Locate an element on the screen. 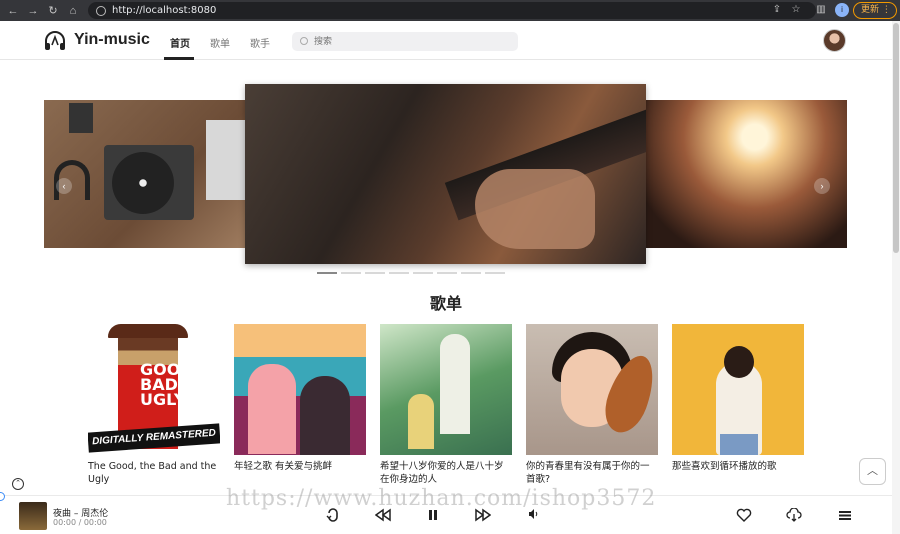 This screenshot has height=534, width=900. headphones-logo-icon is located at coordinates (55, 41).